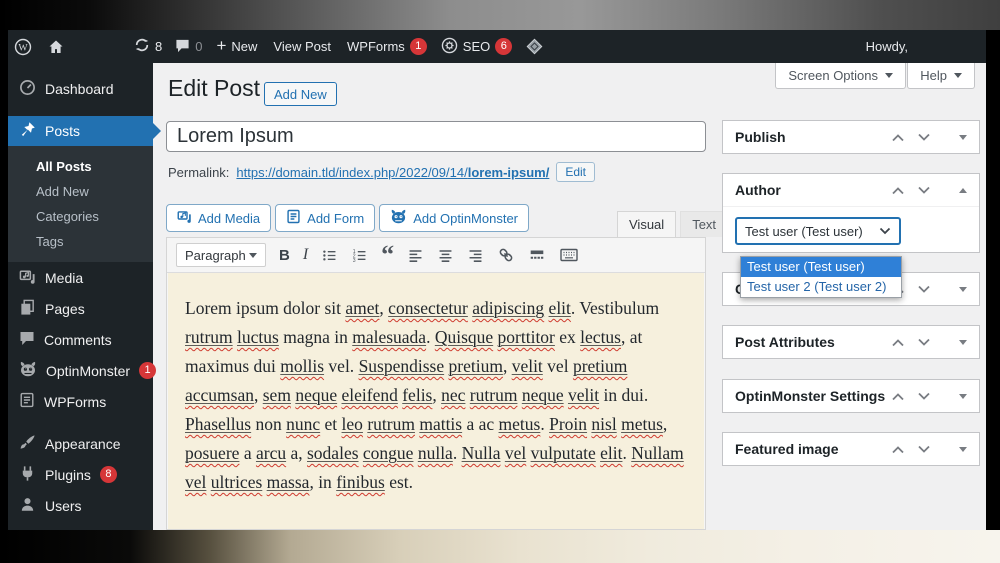 Image resolution: width=1000 pixels, height=563 pixels. What do you see at coordinates (415, 255) in the screenshot?
I see `align-left-button` at bounding box center [415, 255].